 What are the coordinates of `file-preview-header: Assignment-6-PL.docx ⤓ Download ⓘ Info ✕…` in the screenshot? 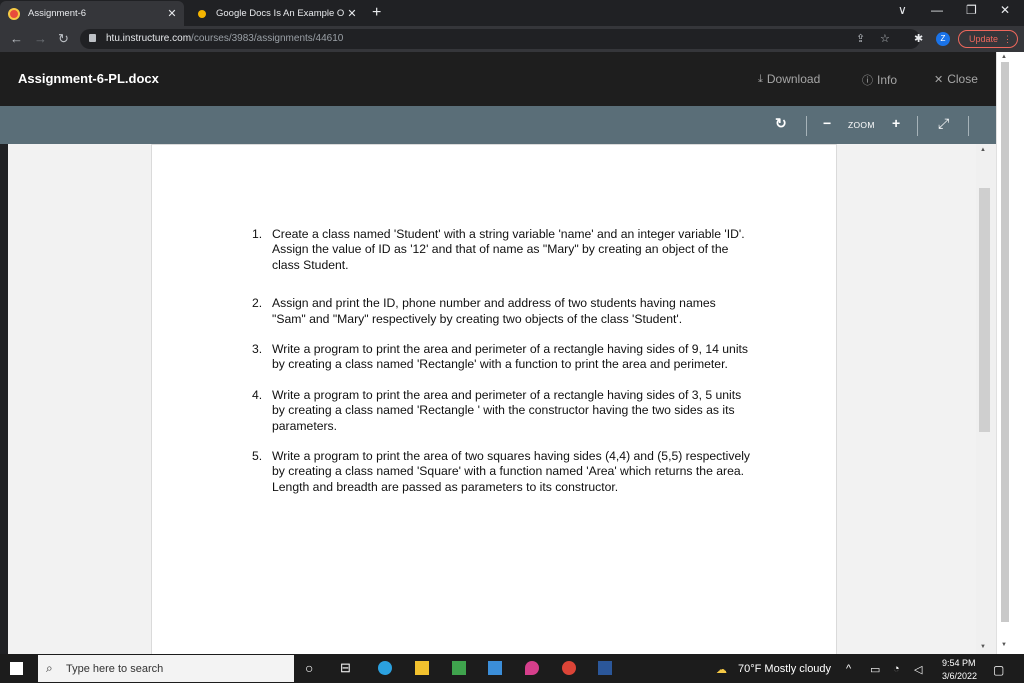 It's located at (506, 79).